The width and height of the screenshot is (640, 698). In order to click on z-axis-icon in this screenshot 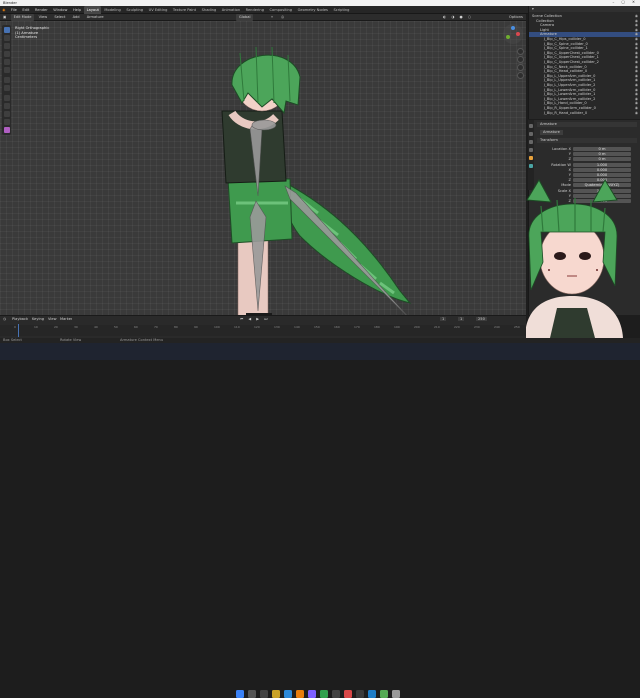, I will do `click(513, 28)`.